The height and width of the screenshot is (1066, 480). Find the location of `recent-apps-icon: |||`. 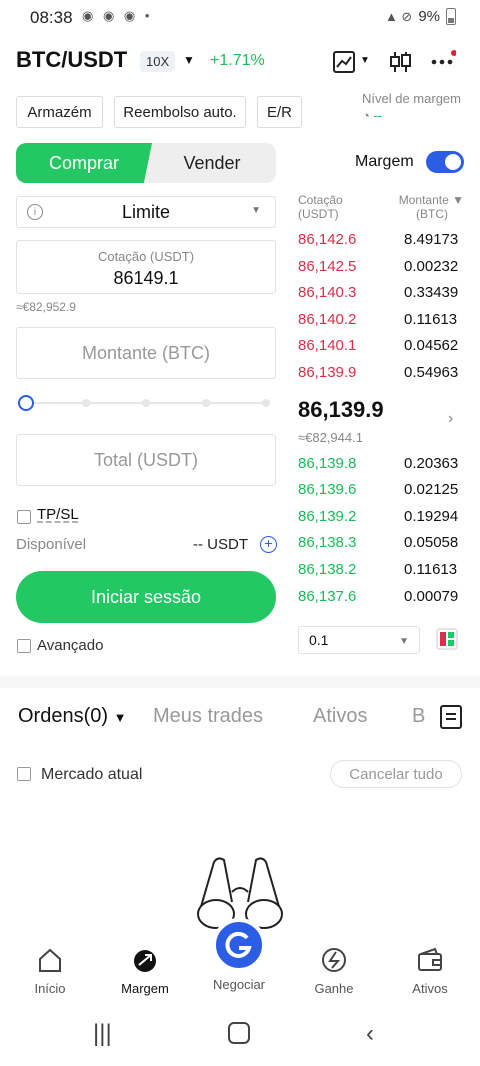

recent-apps-icon: ||| is located at coordinates (102, 1034).